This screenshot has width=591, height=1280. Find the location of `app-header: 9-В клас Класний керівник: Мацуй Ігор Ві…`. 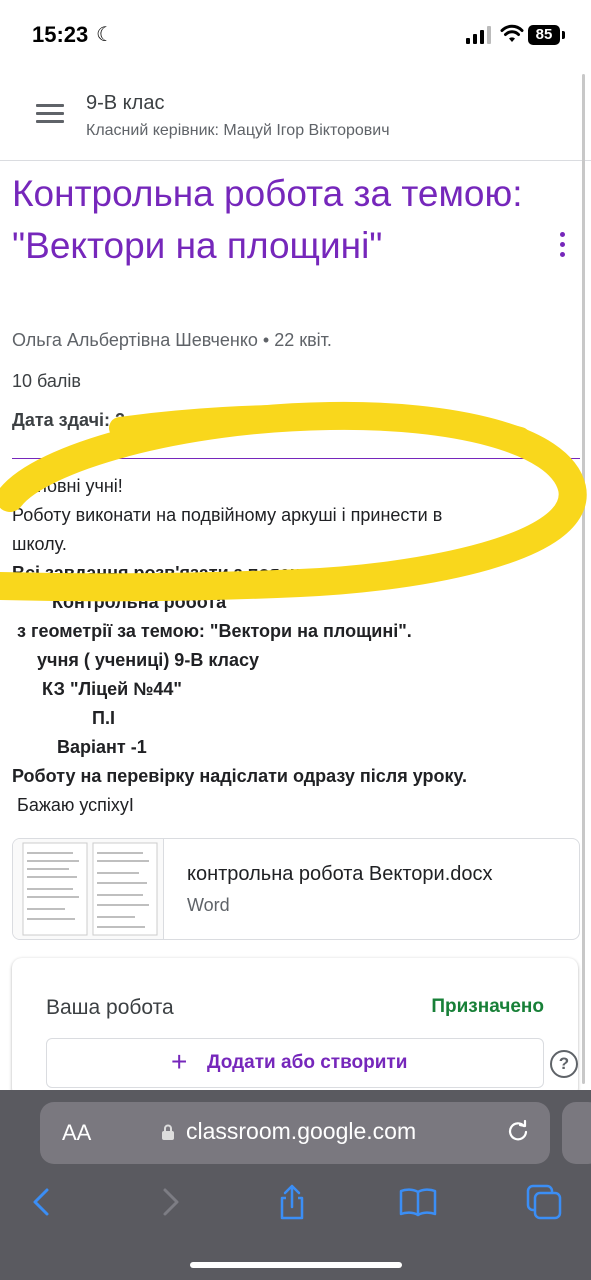

app-header: 9-В клас Класний керівник: Мацуй Ігор Ві… is located at coordinates (295, 115).